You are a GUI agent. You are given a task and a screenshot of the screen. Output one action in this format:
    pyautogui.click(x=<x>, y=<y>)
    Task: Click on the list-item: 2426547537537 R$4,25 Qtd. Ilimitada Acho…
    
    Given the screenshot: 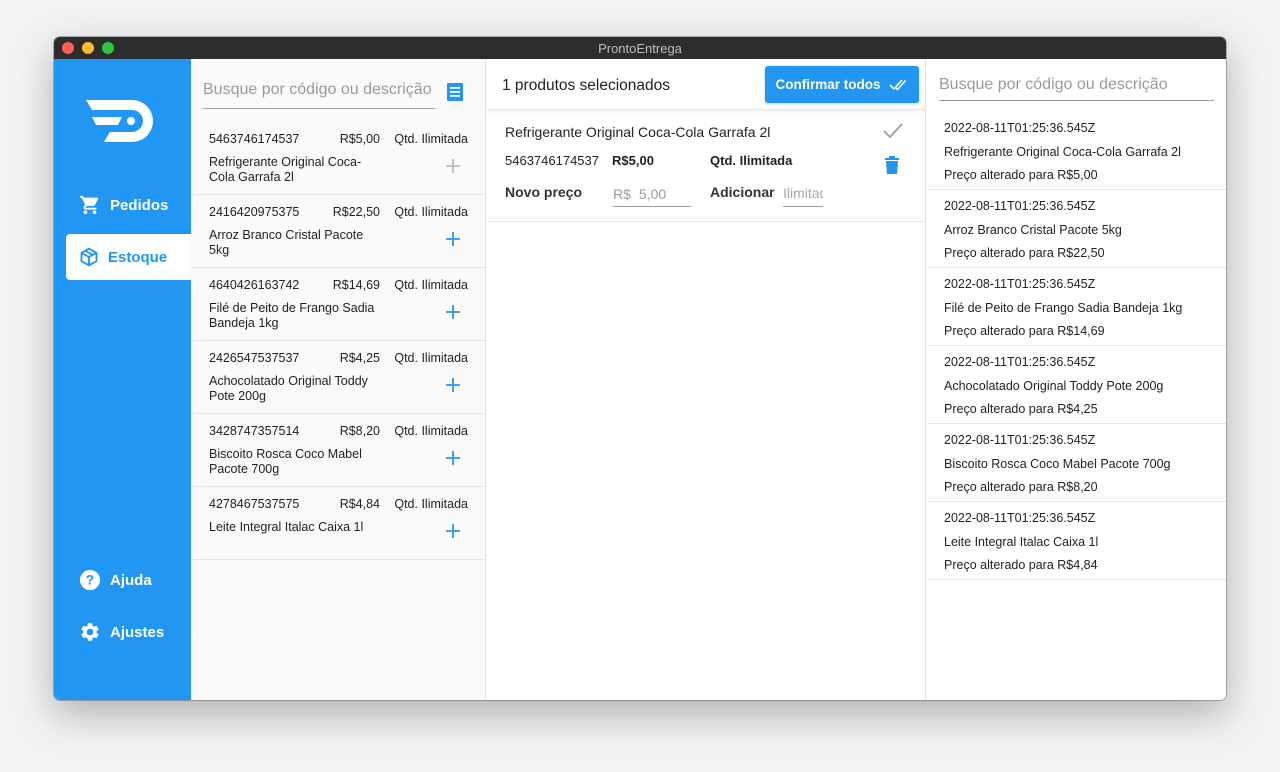 What is the action you would take?
    pyautogui.click(x=338, y=377)
    